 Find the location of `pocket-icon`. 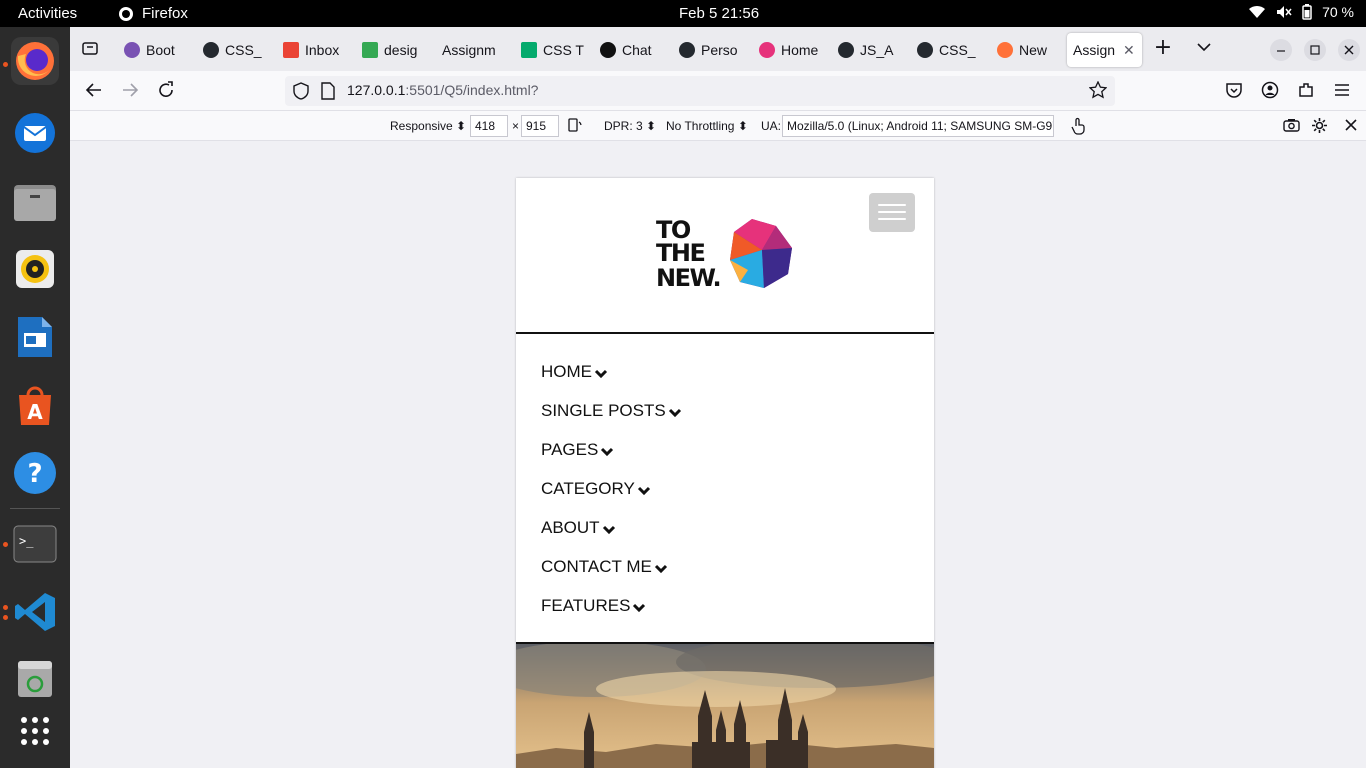

pocket-icon is located at coordinates (1234, 91).